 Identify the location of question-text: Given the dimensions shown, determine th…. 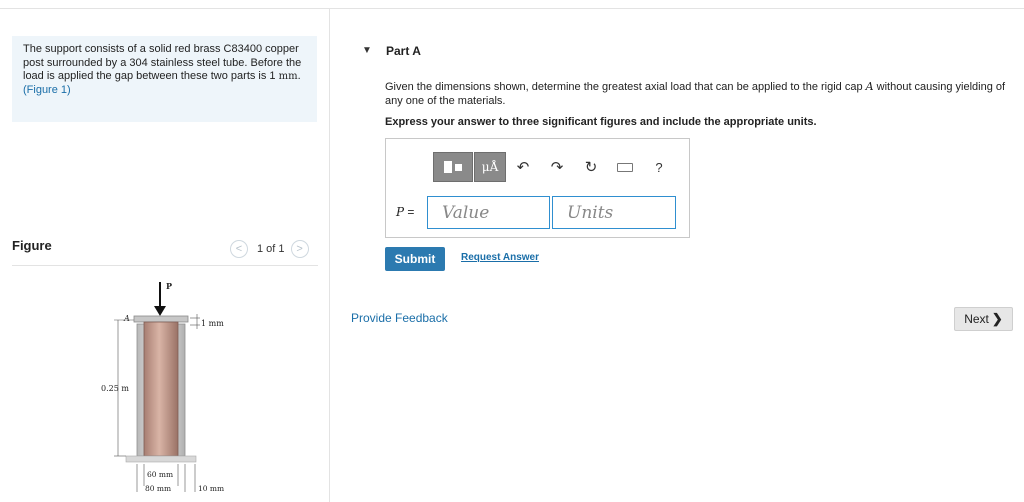
(697, 94).